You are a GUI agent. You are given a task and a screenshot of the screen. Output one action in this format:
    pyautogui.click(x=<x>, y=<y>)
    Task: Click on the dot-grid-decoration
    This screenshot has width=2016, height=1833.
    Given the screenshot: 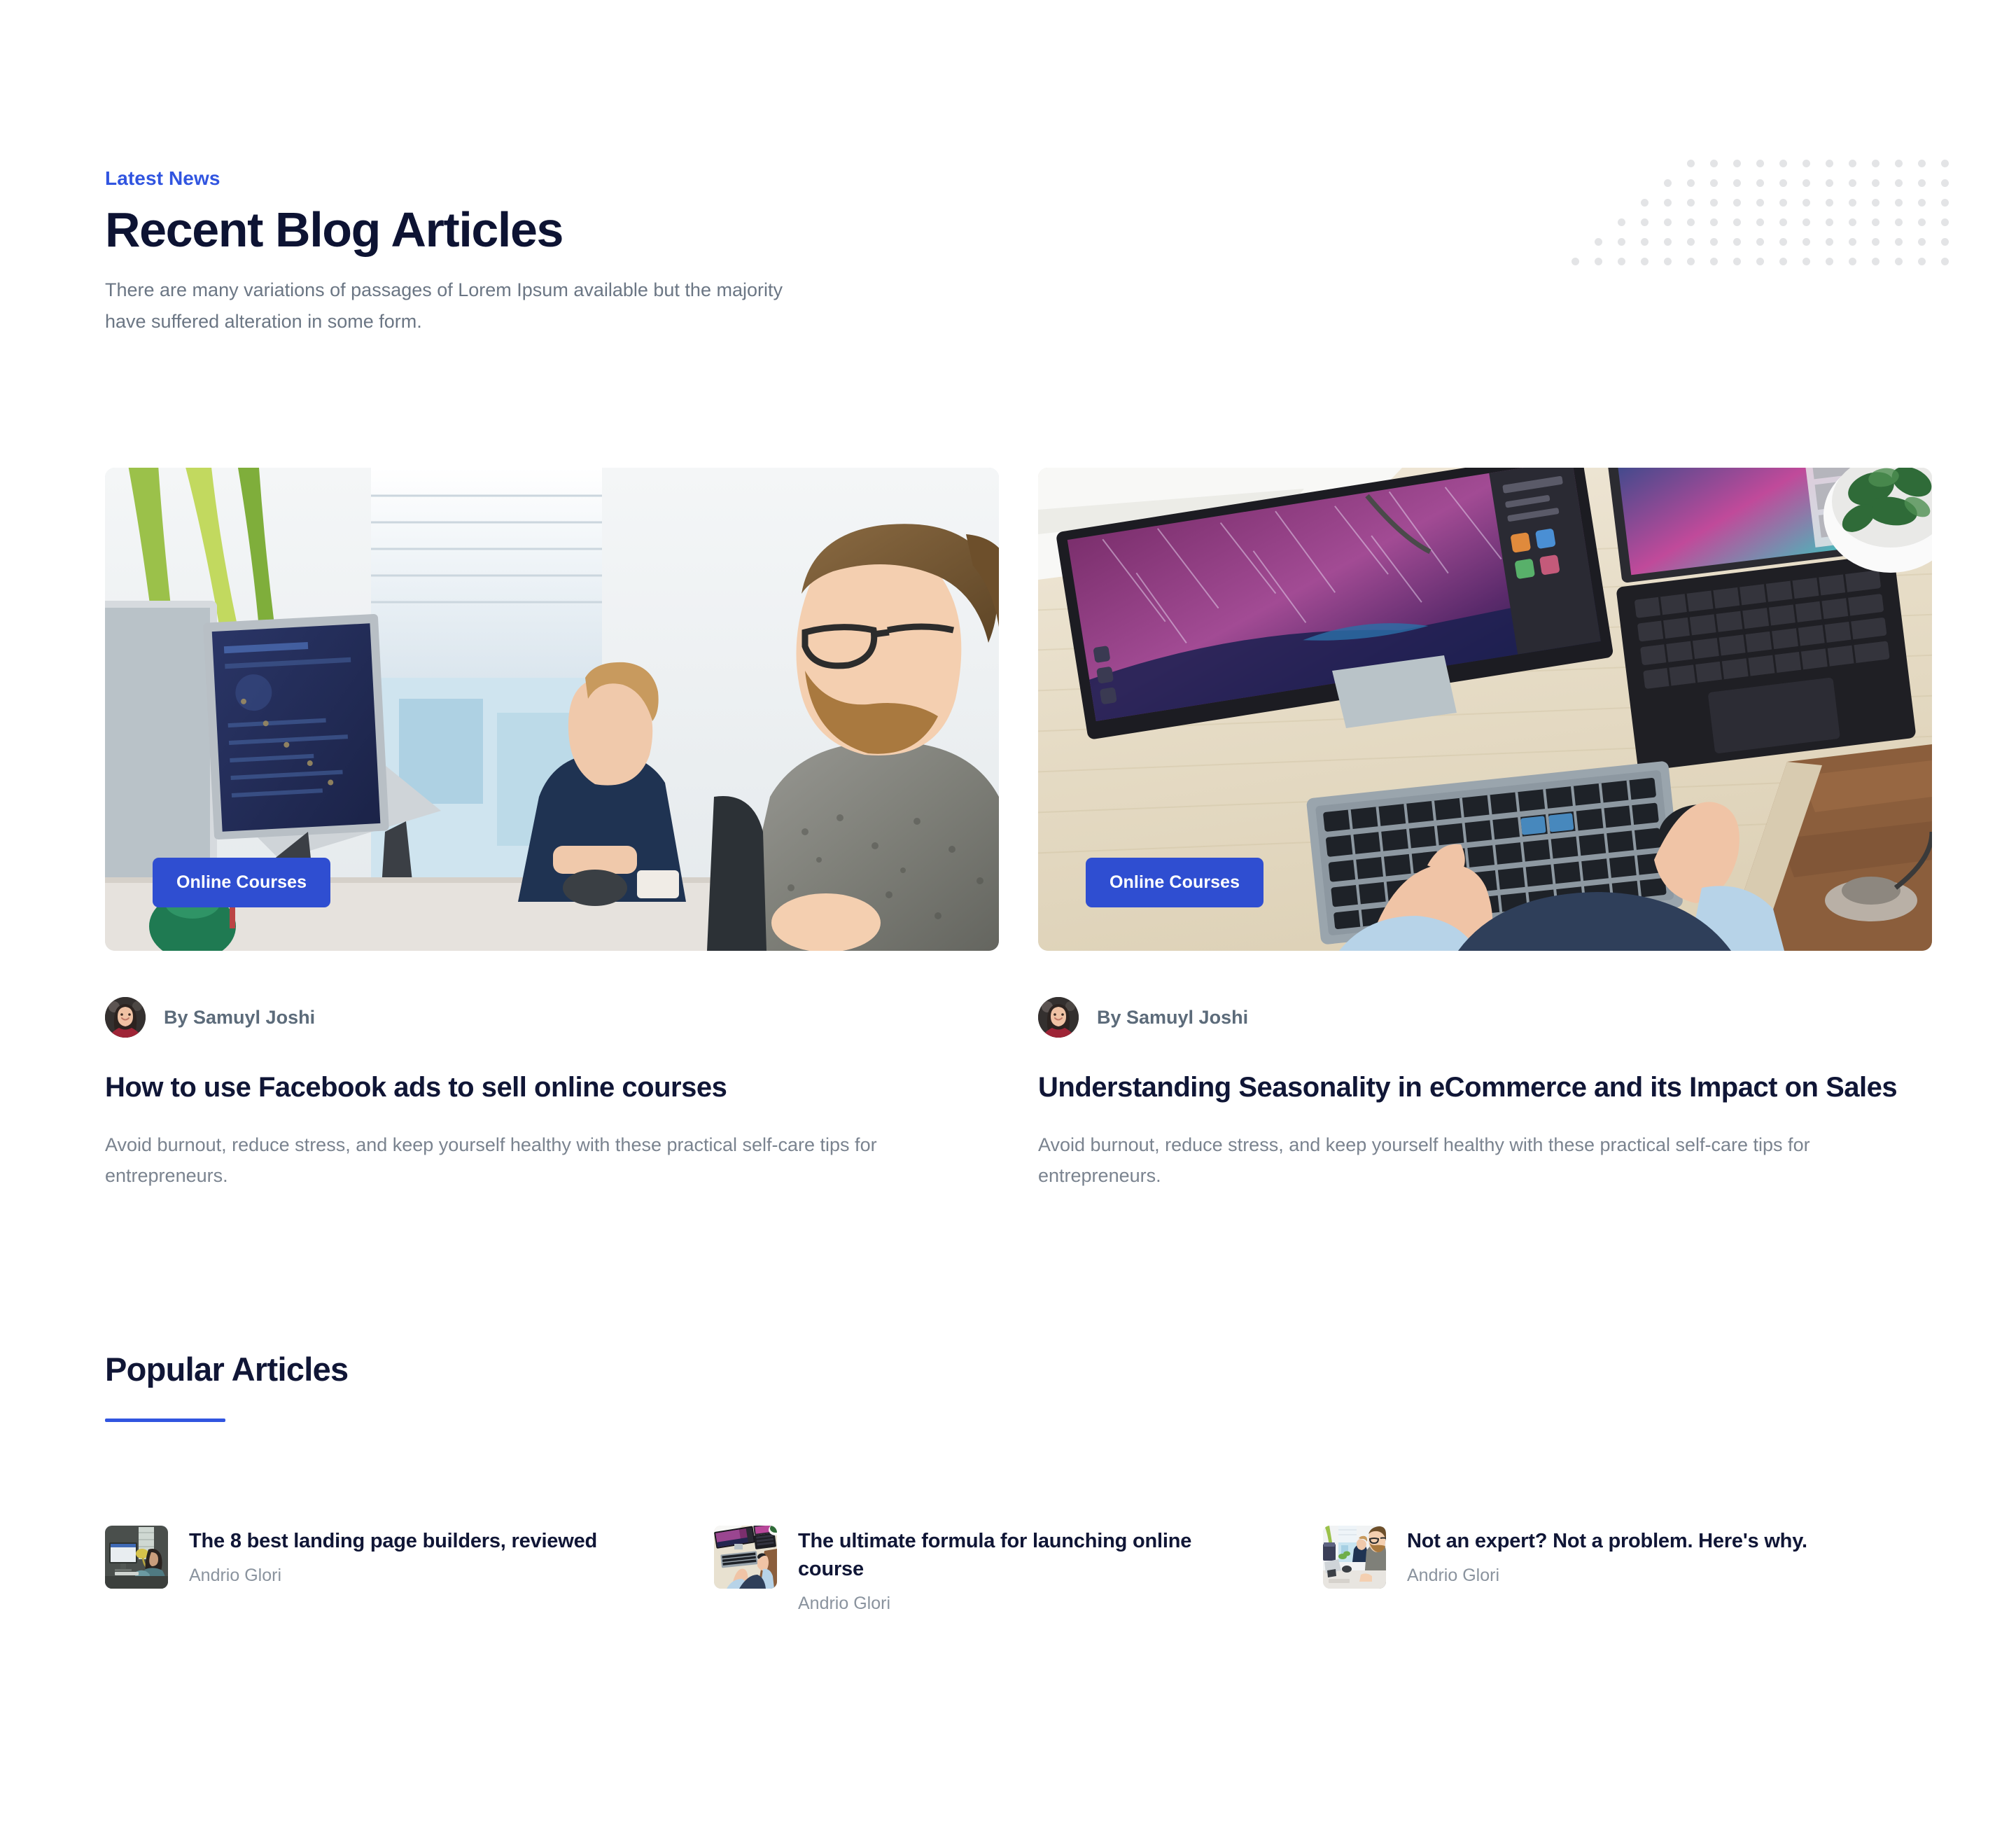 What is the action you would take?
    pyautogui.click(x=1760, y=219)
    